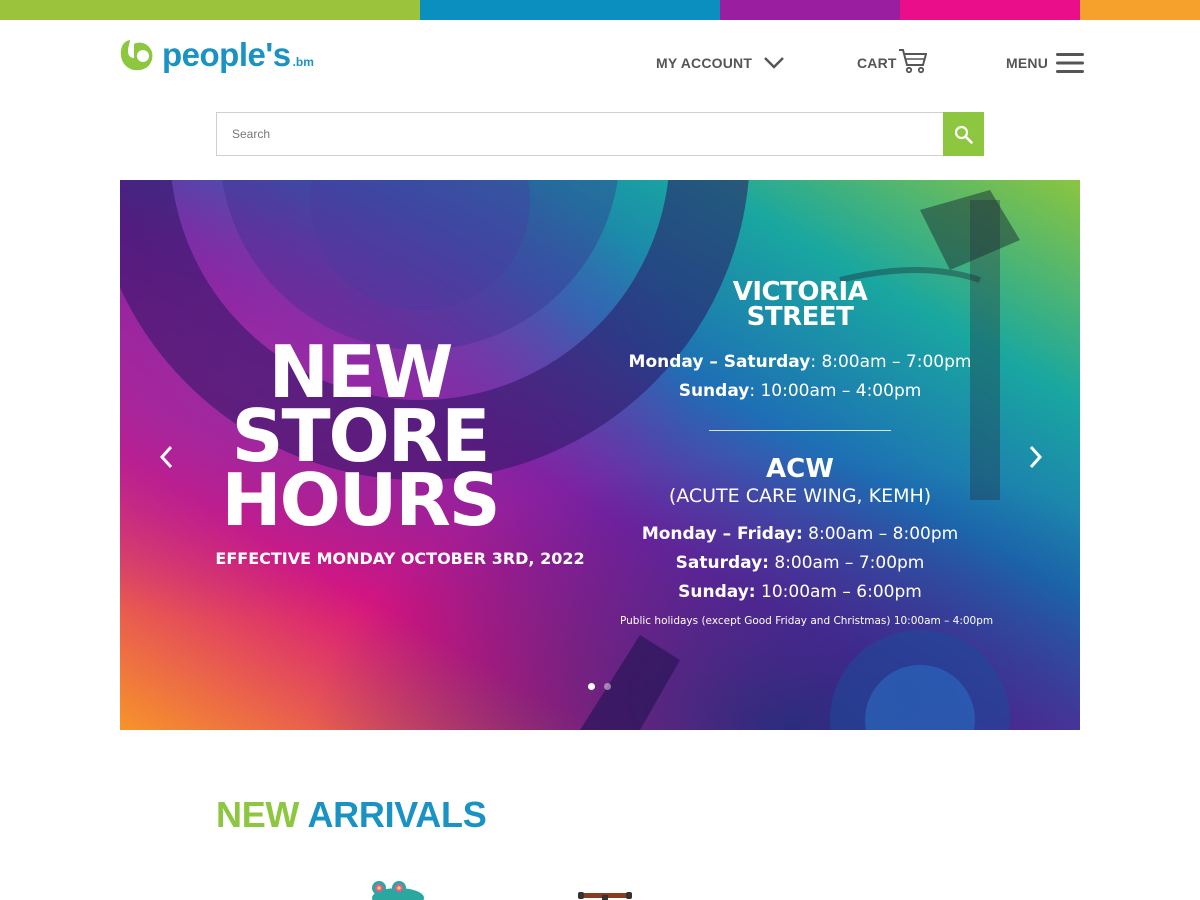  I want to click on new-arrivals-heading: NEW ARRIVALS, so click(351, 815).